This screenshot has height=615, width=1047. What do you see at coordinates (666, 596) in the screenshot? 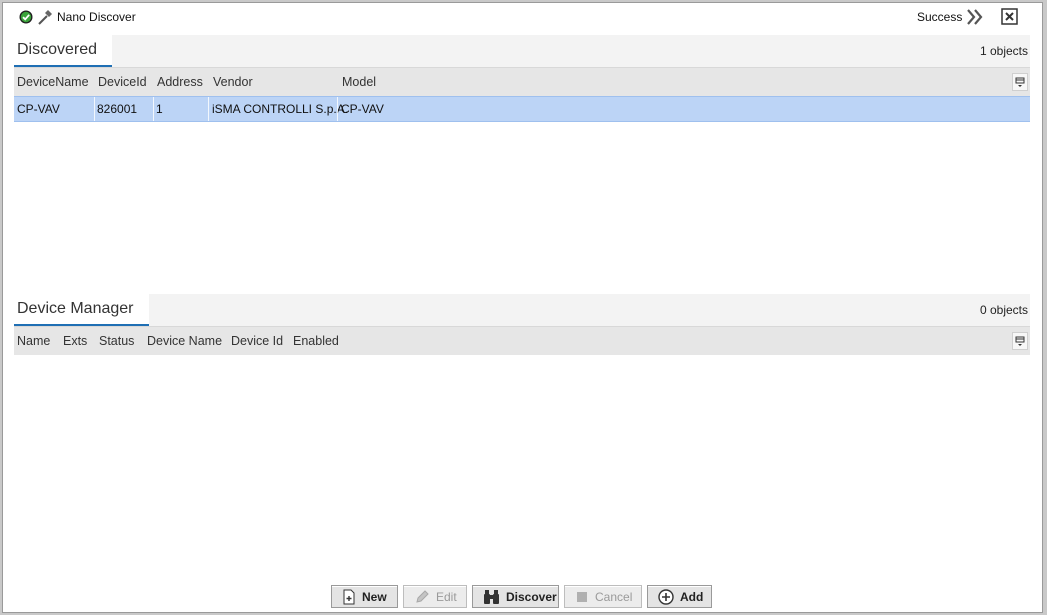
I see `plus-circle-icon` at bounding box center [666, 596].